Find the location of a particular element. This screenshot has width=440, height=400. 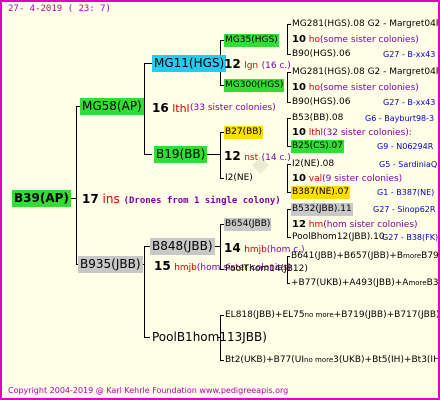

i2-gen-number: 10 is located at coordinates (299, 178).